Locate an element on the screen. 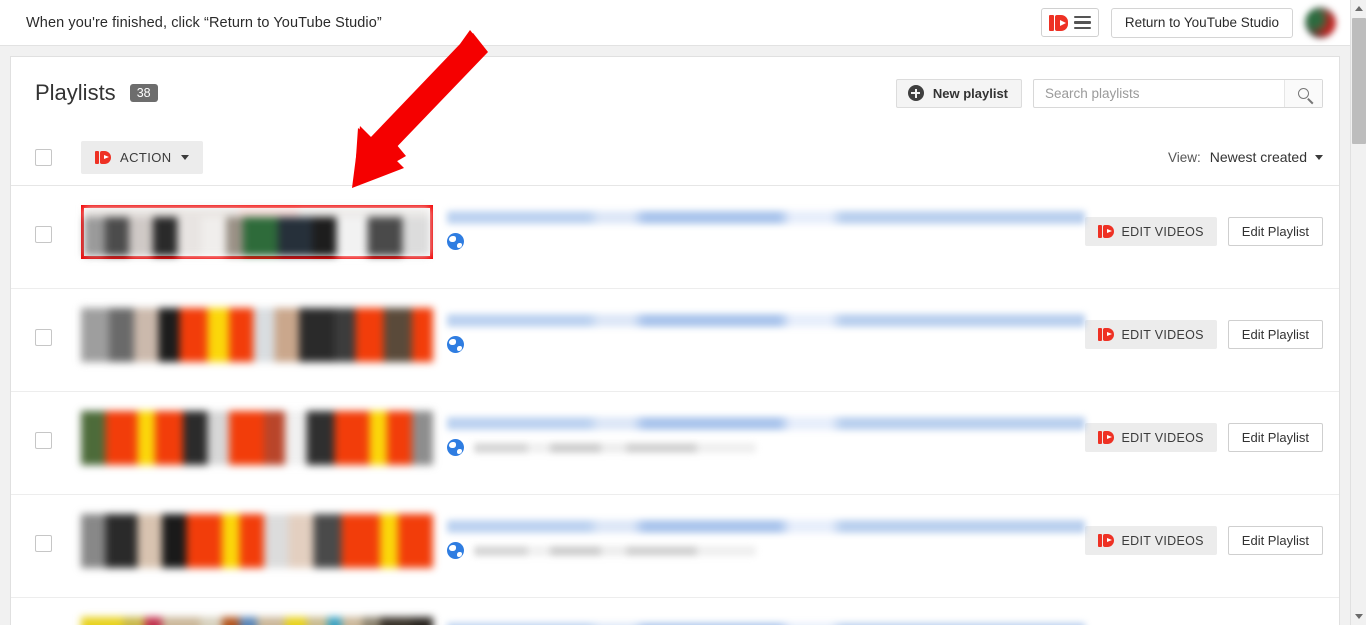 This screenshot has height=625, width=1366. search-input is located at coordinates (1159, 93).